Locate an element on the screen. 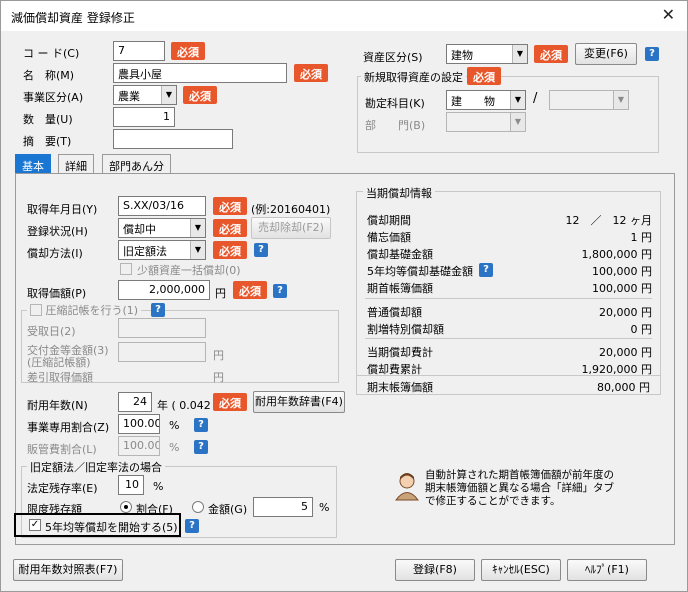  info-row: 当期償却費計 20,000 円 is located at coordinates (509, 352).